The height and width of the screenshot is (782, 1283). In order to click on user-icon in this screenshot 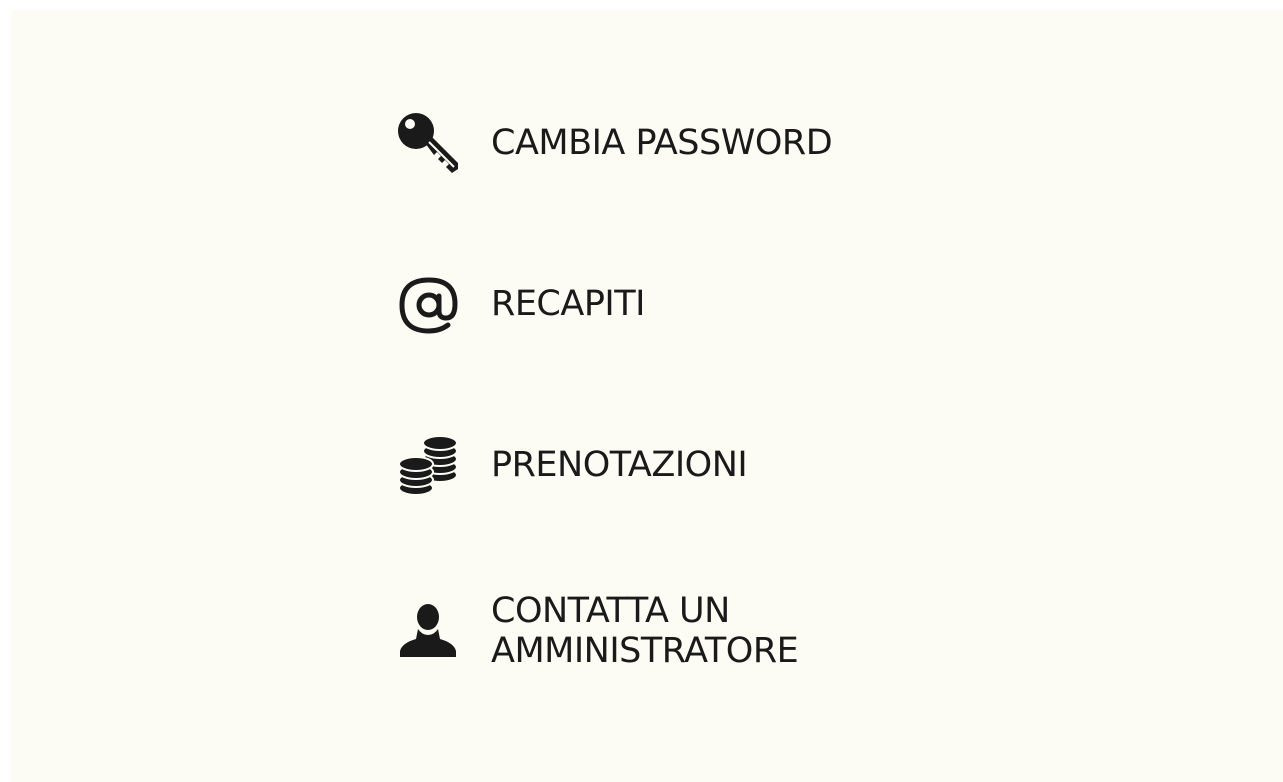, I will do `click(431, 631)`.